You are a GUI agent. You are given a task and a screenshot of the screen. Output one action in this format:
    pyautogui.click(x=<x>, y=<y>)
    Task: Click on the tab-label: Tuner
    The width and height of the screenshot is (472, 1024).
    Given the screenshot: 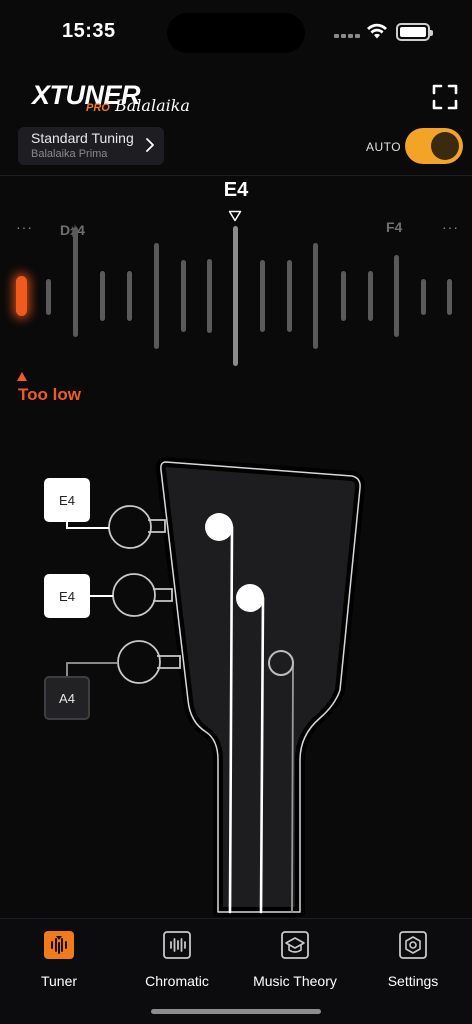 What is the action you would take?
    pyautogui.click(x=59, y=981)
    